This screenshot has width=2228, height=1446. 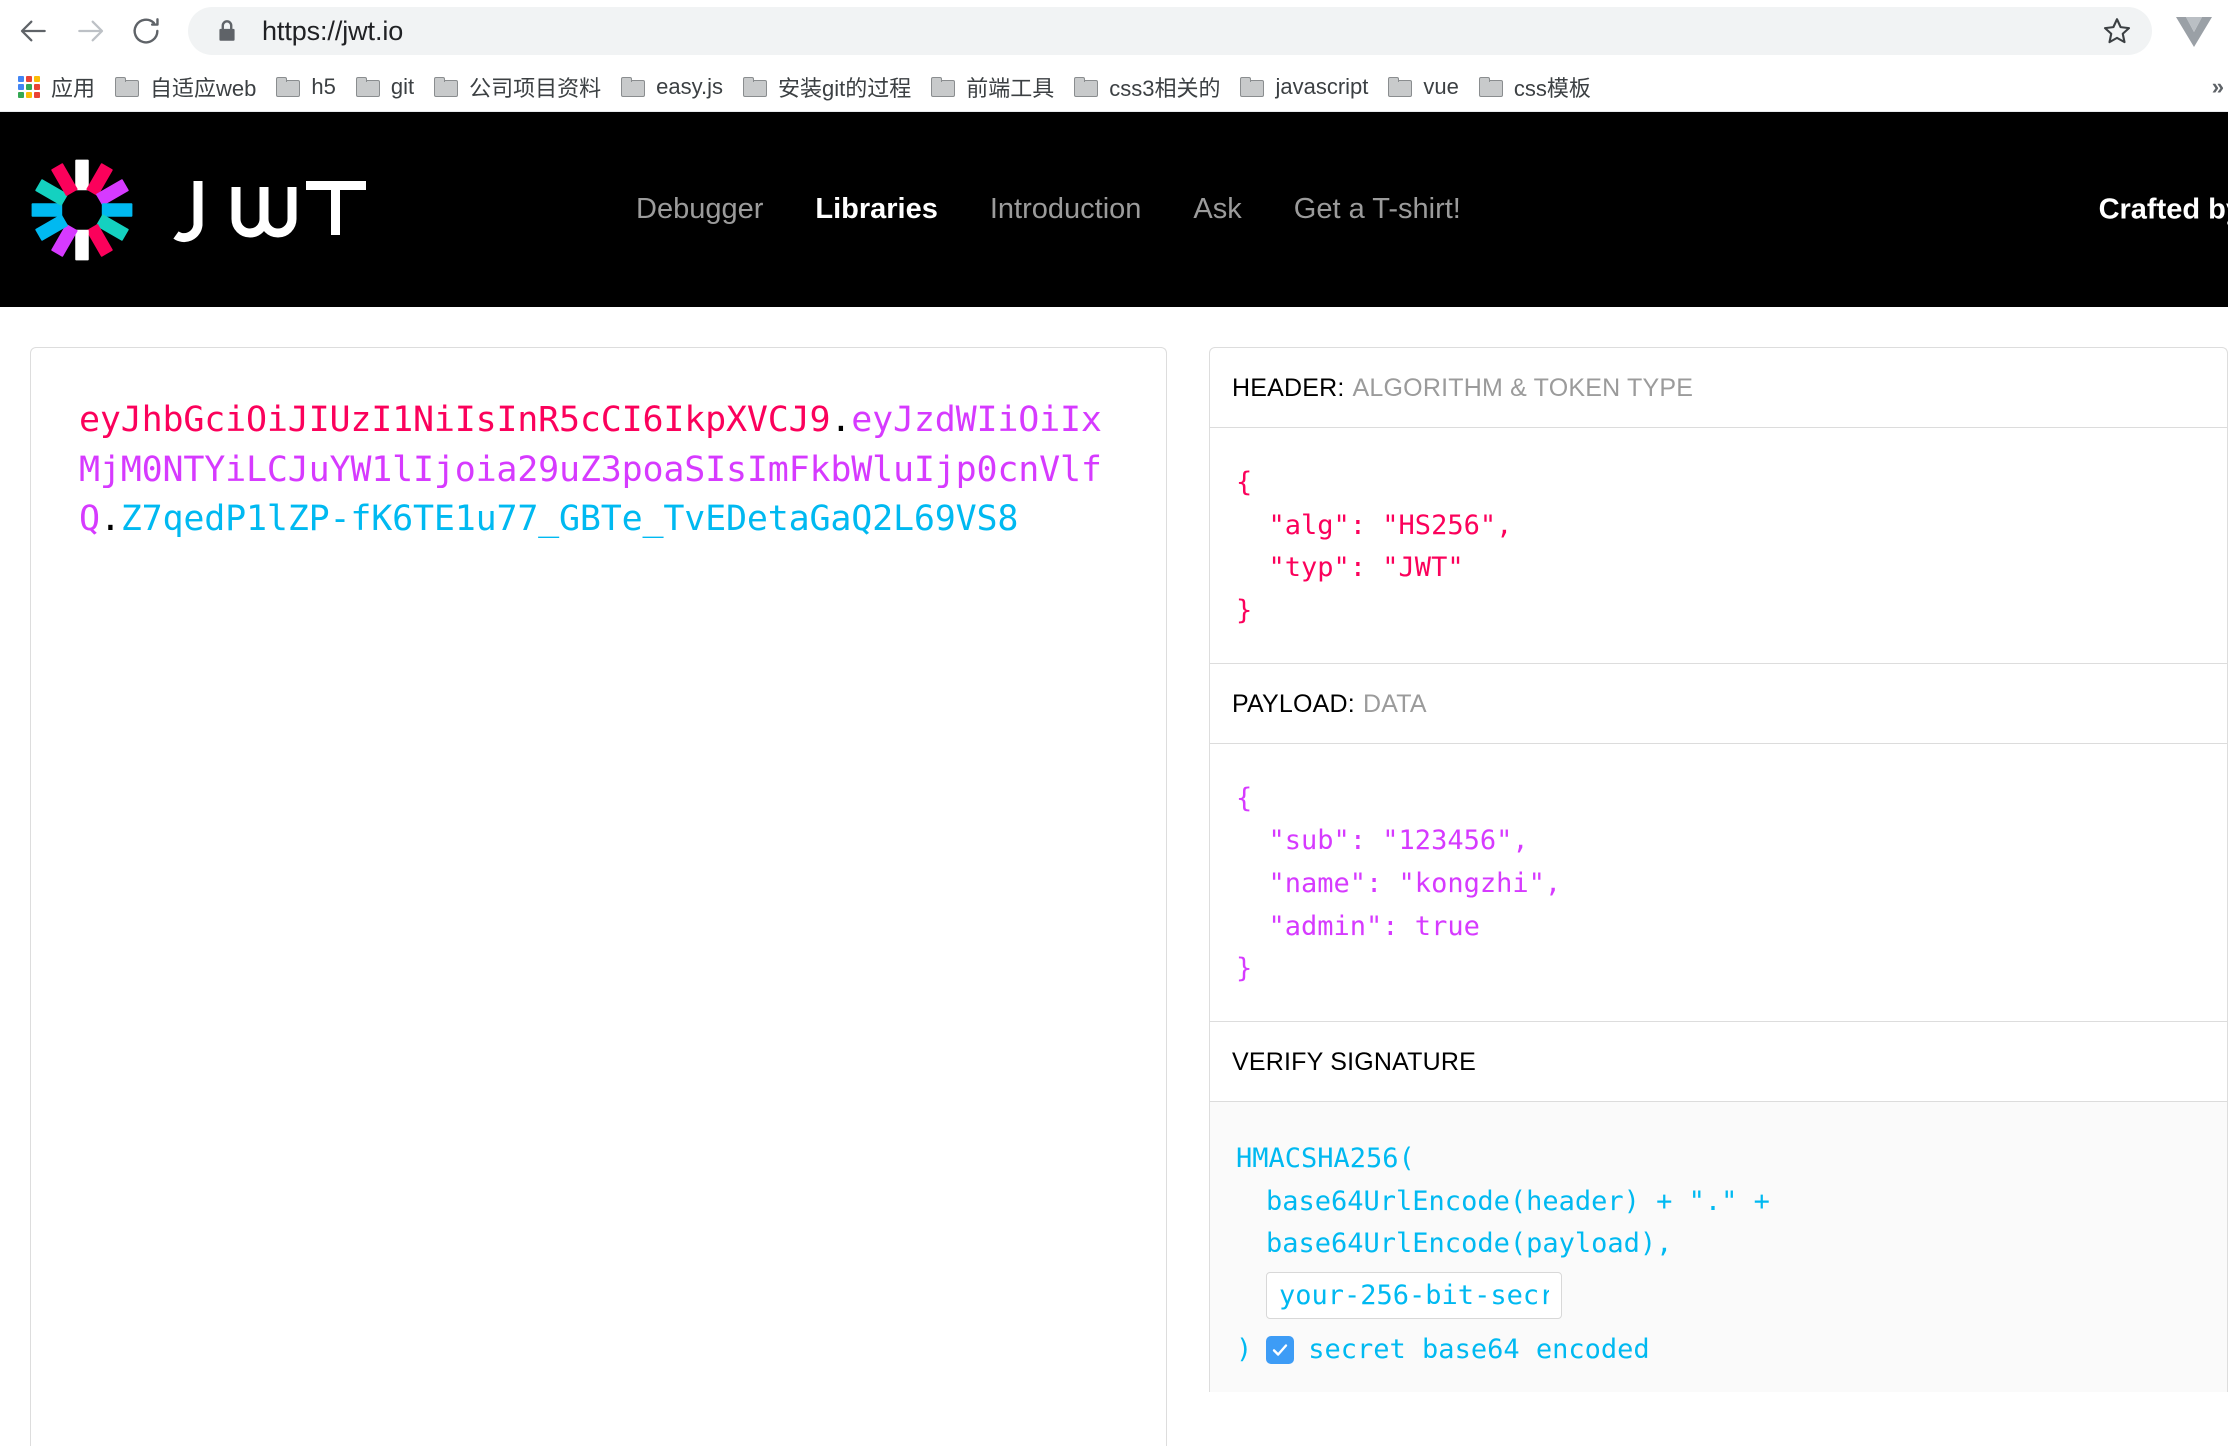 What do you see at coordinates (227, 31) in the screenshot?
I see `lock-icon` at bounding box center [227, 31].